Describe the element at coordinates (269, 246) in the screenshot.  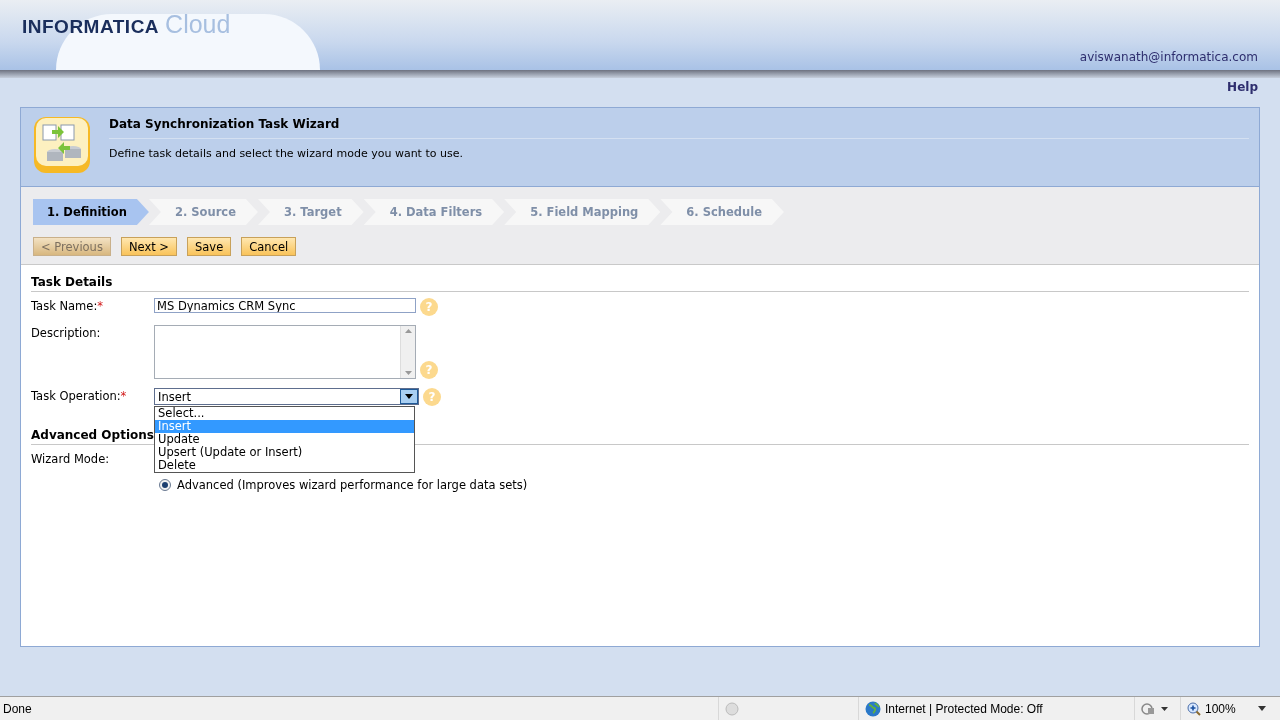
I see `wizard-button: Cancel` at that location.